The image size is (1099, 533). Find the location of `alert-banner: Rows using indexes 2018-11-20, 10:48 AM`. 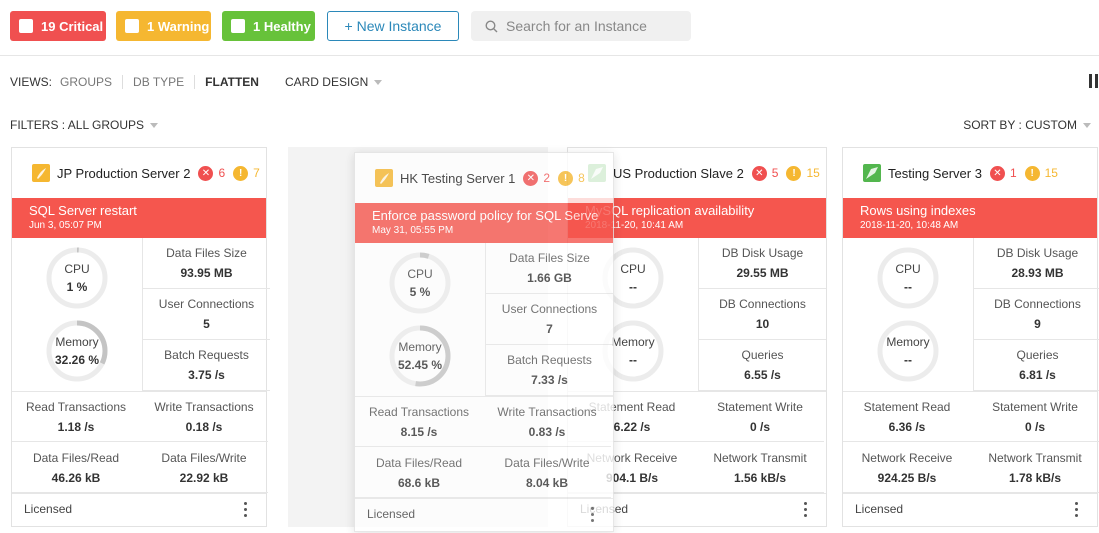

alert-banner: Rows using indexes 2018-11-20, 10:48 AM is located at coordinates (970, 218).